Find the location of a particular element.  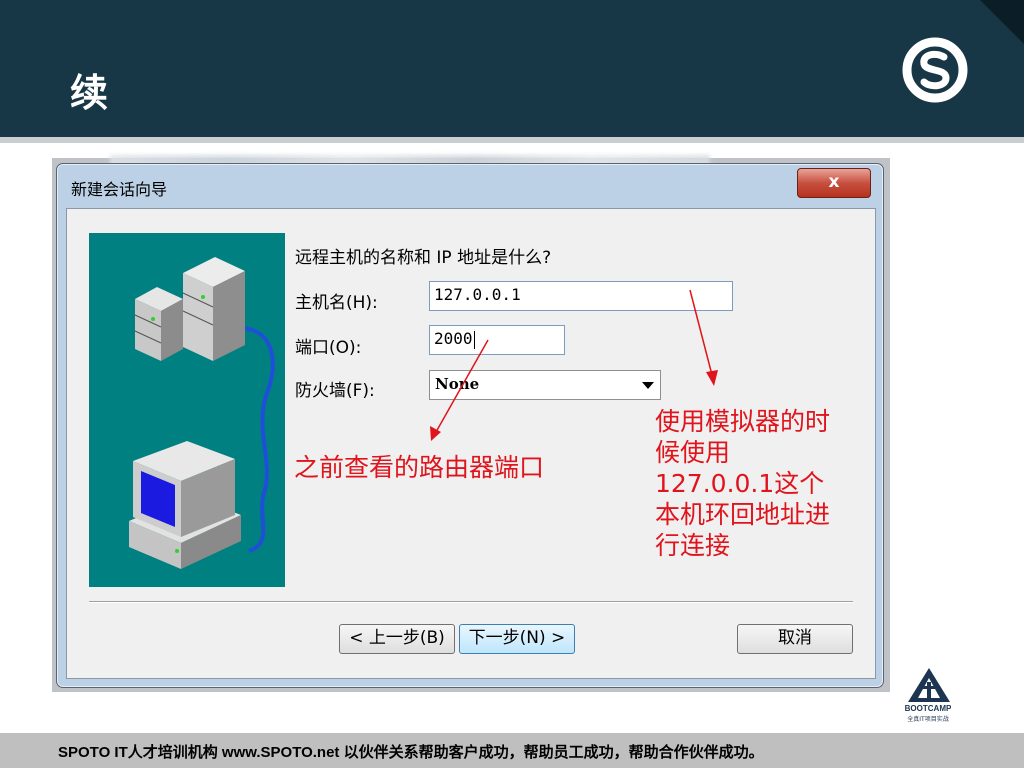

host-field: 127.0.0.1 is located at coordinates (581, 296).